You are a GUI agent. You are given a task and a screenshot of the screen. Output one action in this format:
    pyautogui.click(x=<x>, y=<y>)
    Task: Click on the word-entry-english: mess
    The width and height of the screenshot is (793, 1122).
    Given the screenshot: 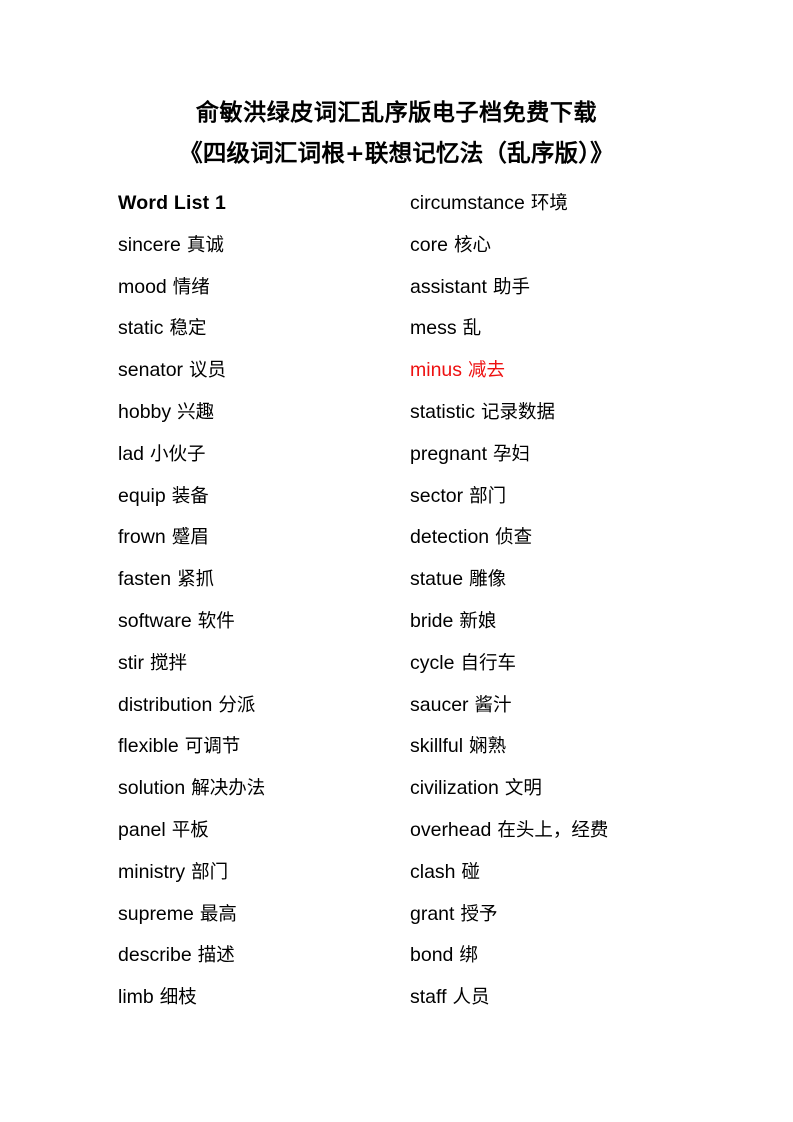 What is the action you would take?
    pyautogui.click(x=433, y=328)
    